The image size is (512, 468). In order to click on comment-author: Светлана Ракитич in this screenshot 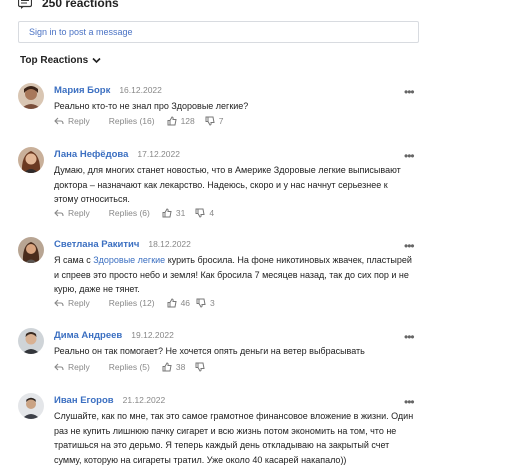, I will do `click(96, 244)`.